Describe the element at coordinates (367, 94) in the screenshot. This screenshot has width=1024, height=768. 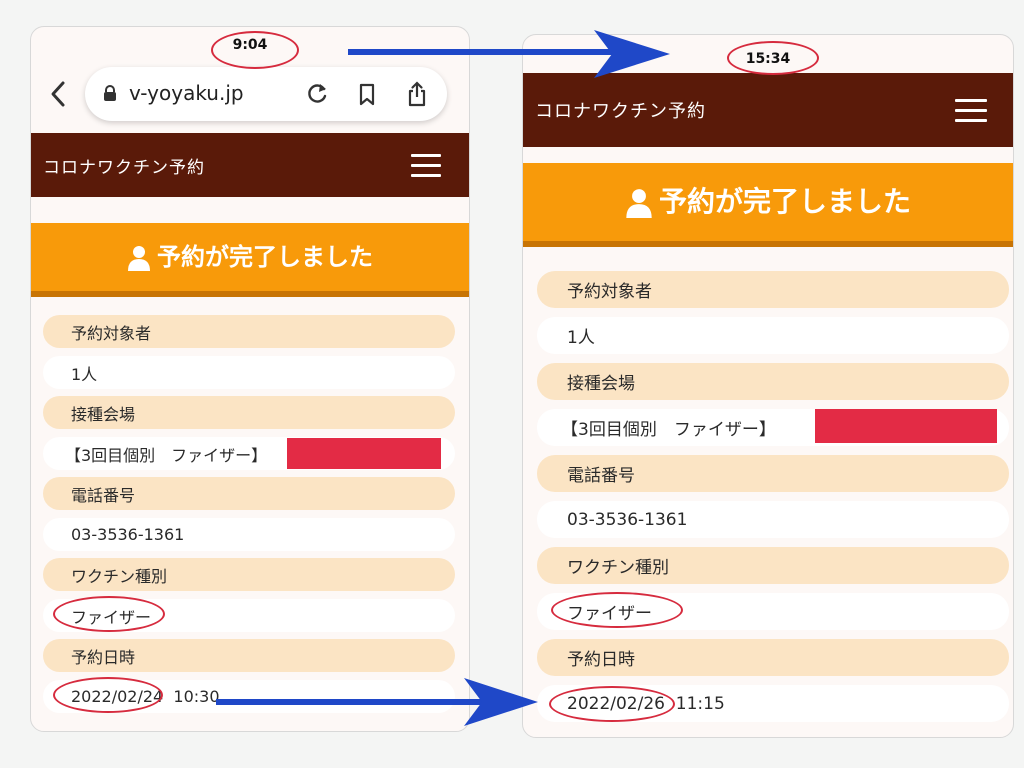
I see `bookmark-icon` at that location.